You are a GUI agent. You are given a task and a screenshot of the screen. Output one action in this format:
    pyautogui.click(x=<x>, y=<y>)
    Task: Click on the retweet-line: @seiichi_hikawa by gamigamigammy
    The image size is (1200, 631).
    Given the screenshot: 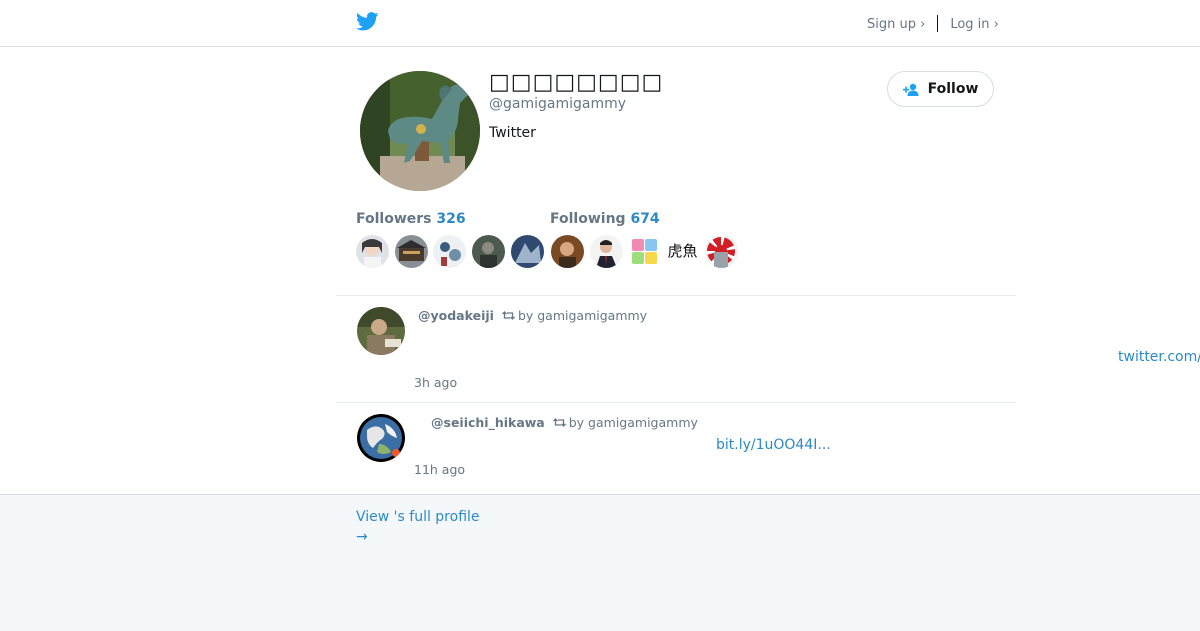 What is the action you would take?
    pyautogui.click(x=564, y=422)
    